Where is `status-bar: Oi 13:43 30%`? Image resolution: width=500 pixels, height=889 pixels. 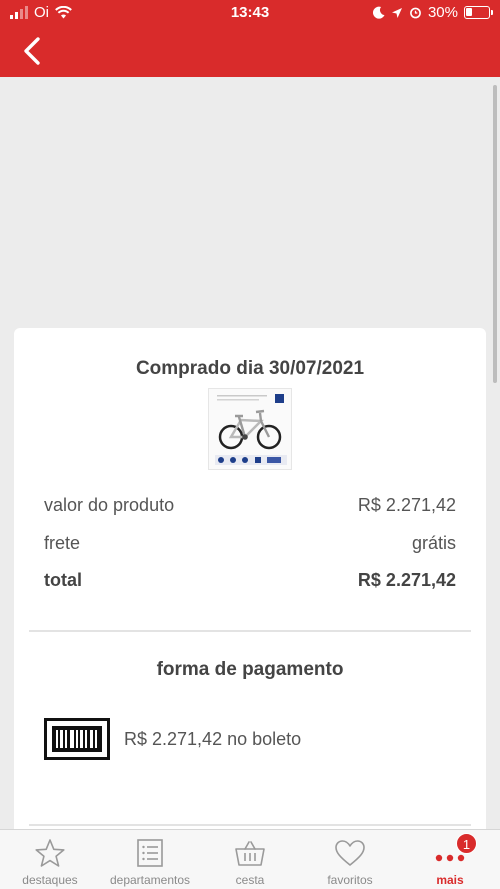 status-bar: Oi 13:43 30% is located at coordinates (250, 13).